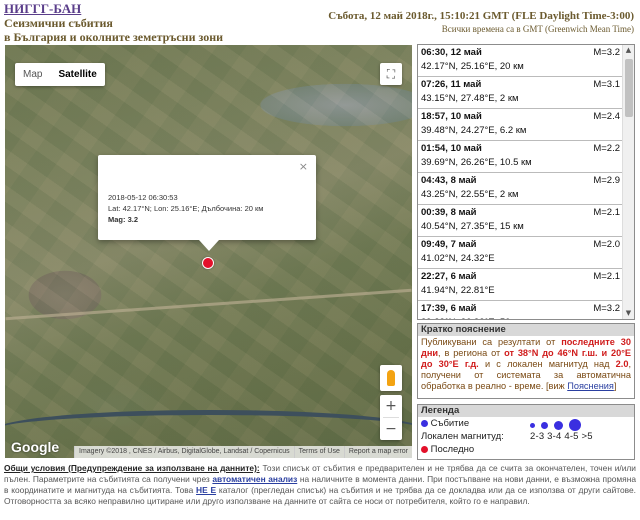  Describe the element at coordinates (547, 364) in the screenshot. I see `explanation-text-part: и с локален магнитуд над` at that location.